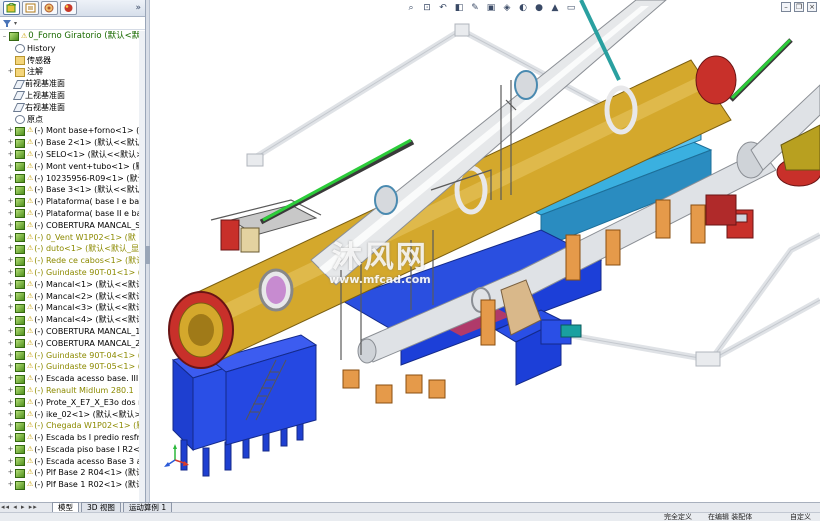 Image resolution: width=820 pixels, height=521 pixels. I want to click on collapse-icon: –, so click(4, 37).